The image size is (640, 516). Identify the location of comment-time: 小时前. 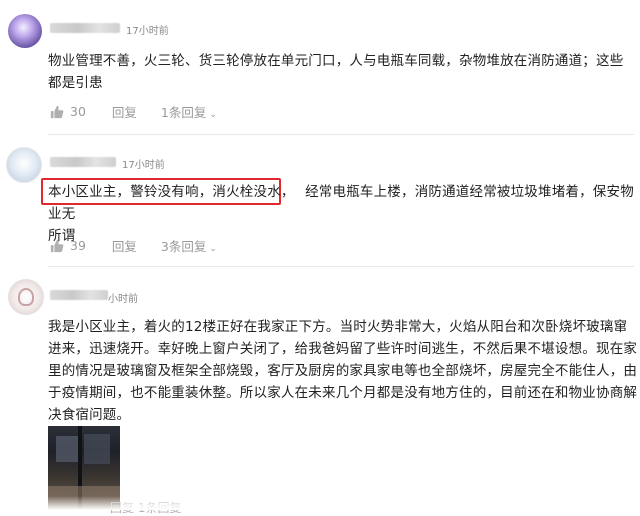
(123, 299).